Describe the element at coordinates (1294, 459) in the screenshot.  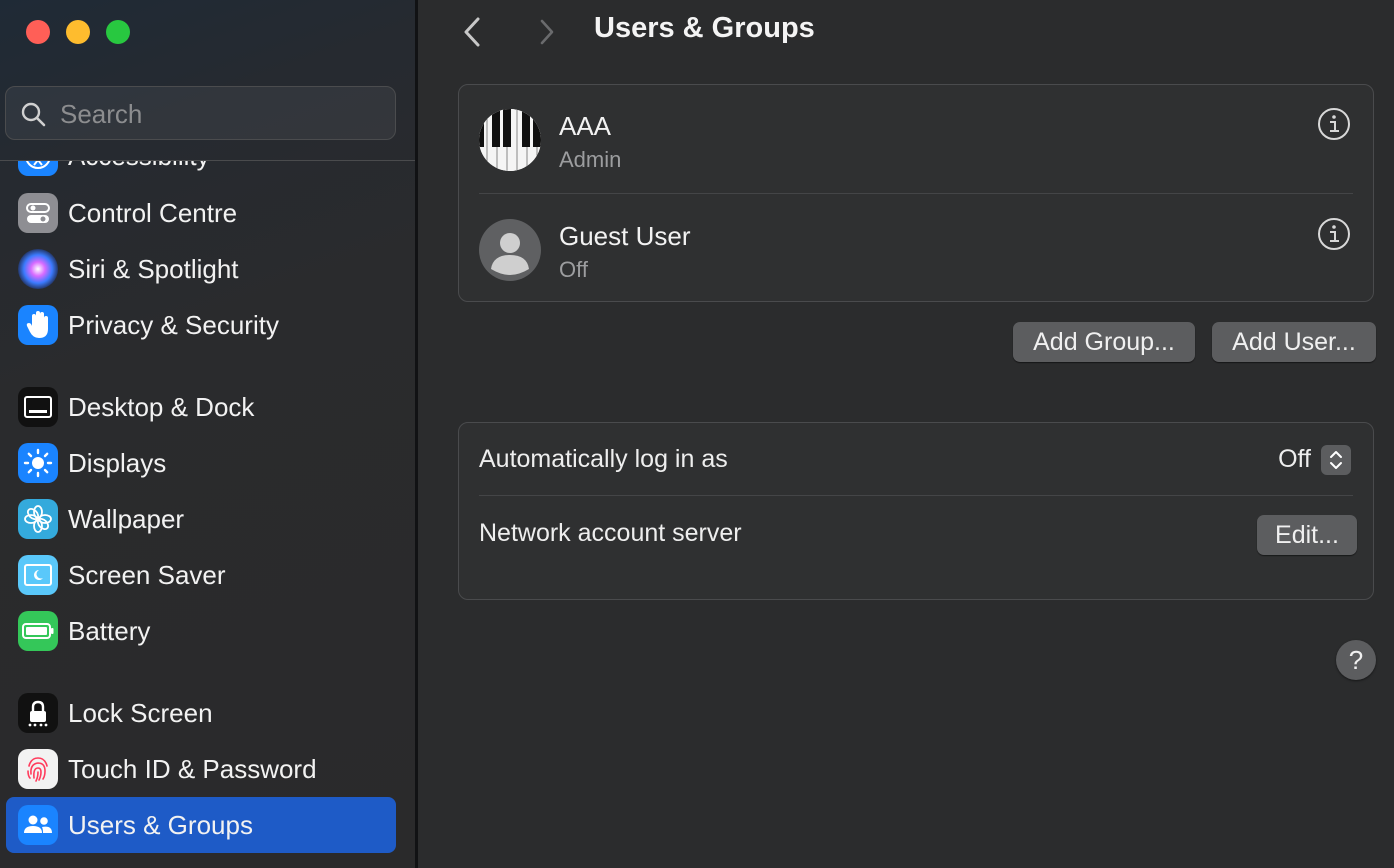
I see `auto-login-value: Off` at that location.